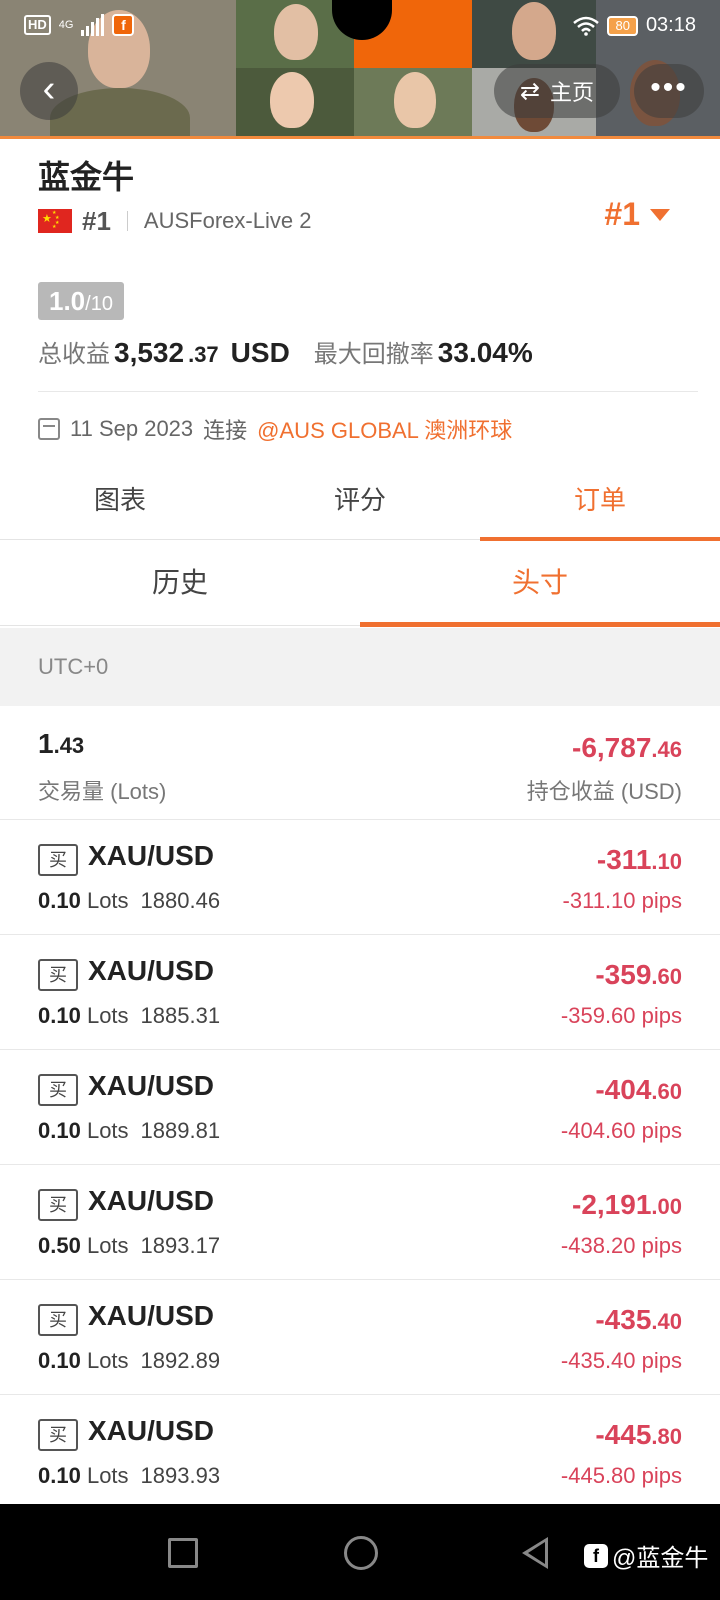  Describe the element at coordinates (360, 763) in the screenshot. I see `positions-summary: 1.43 交易量 (Lots) -6,787.46 持仓收益 (USD)` at that location.